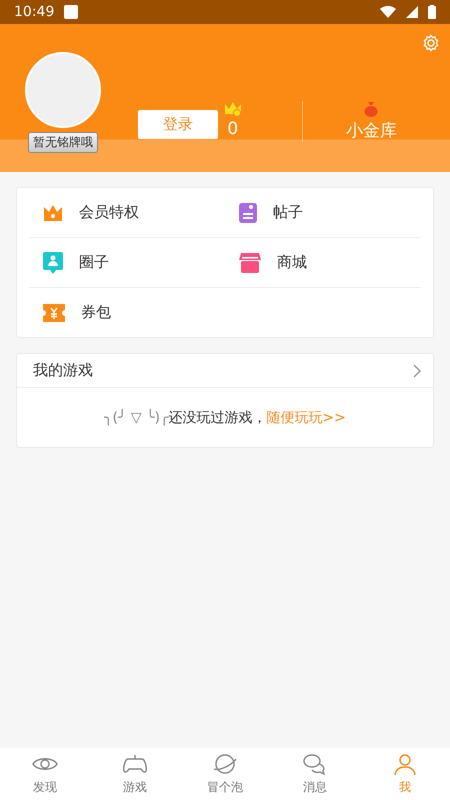  Describe the element at coordinates (109, 212) in the screenshot. I see `menu-item: 会员特权` at that location.